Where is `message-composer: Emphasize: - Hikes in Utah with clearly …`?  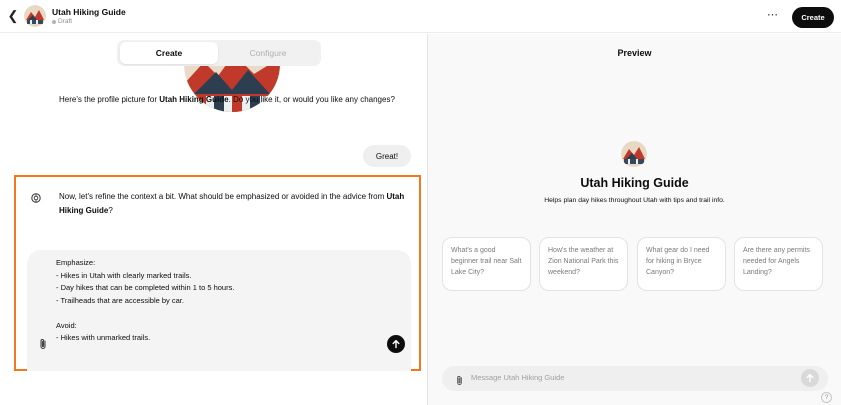 message-composer: Emphasize: - Hikes in Utah with clearly … is located at coordinates (219, 310).